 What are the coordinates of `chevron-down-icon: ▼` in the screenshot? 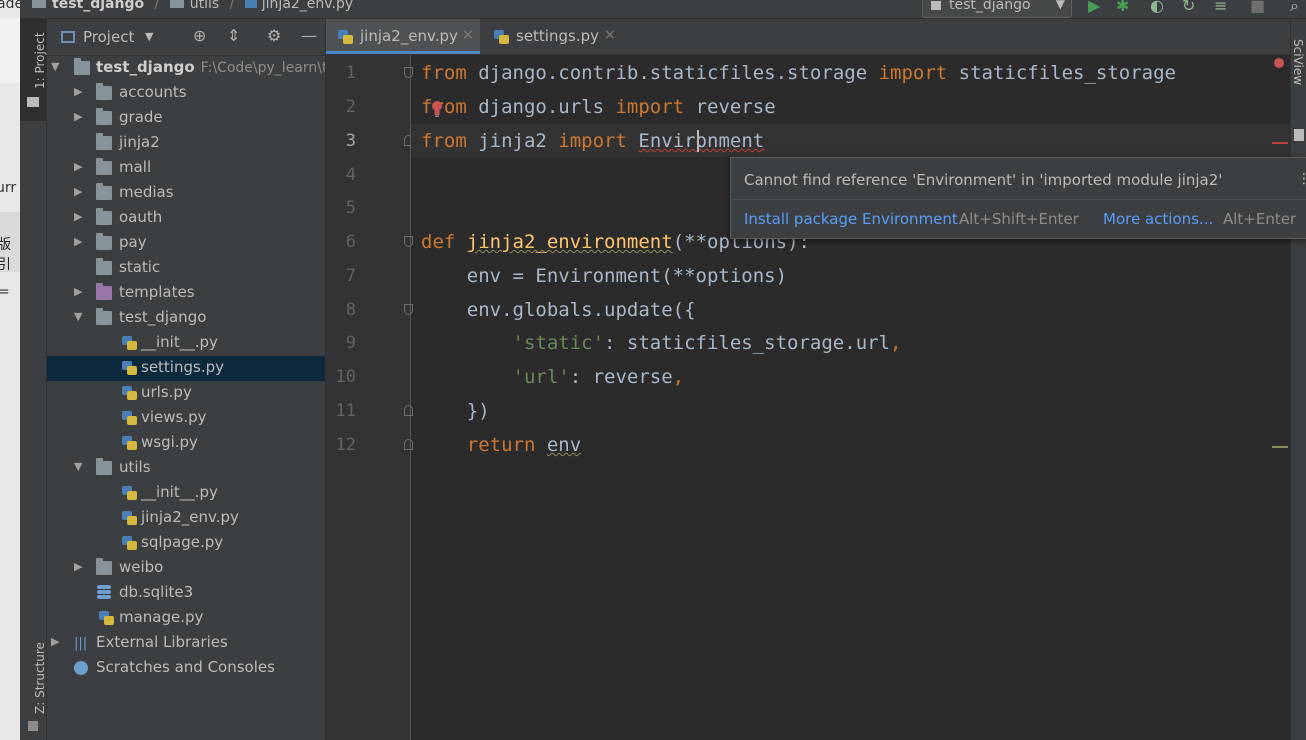 It's located at (149, 36).